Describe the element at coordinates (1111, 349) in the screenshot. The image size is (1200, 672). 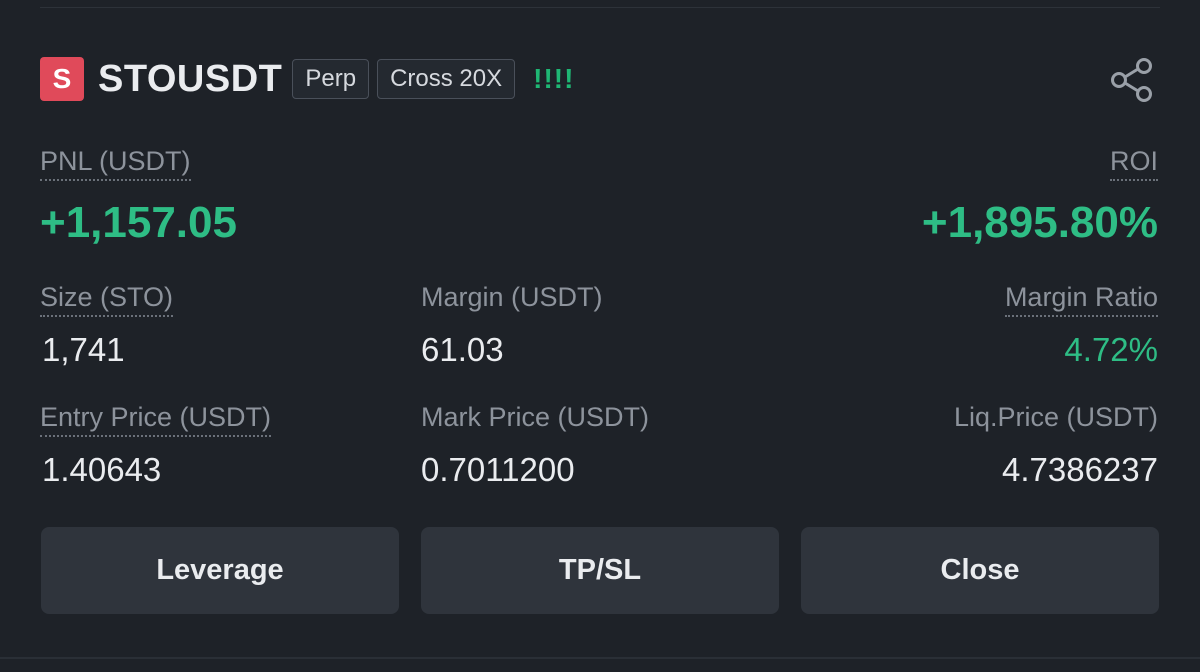
I see `margin-ratio-value: 4.72%` at that location.